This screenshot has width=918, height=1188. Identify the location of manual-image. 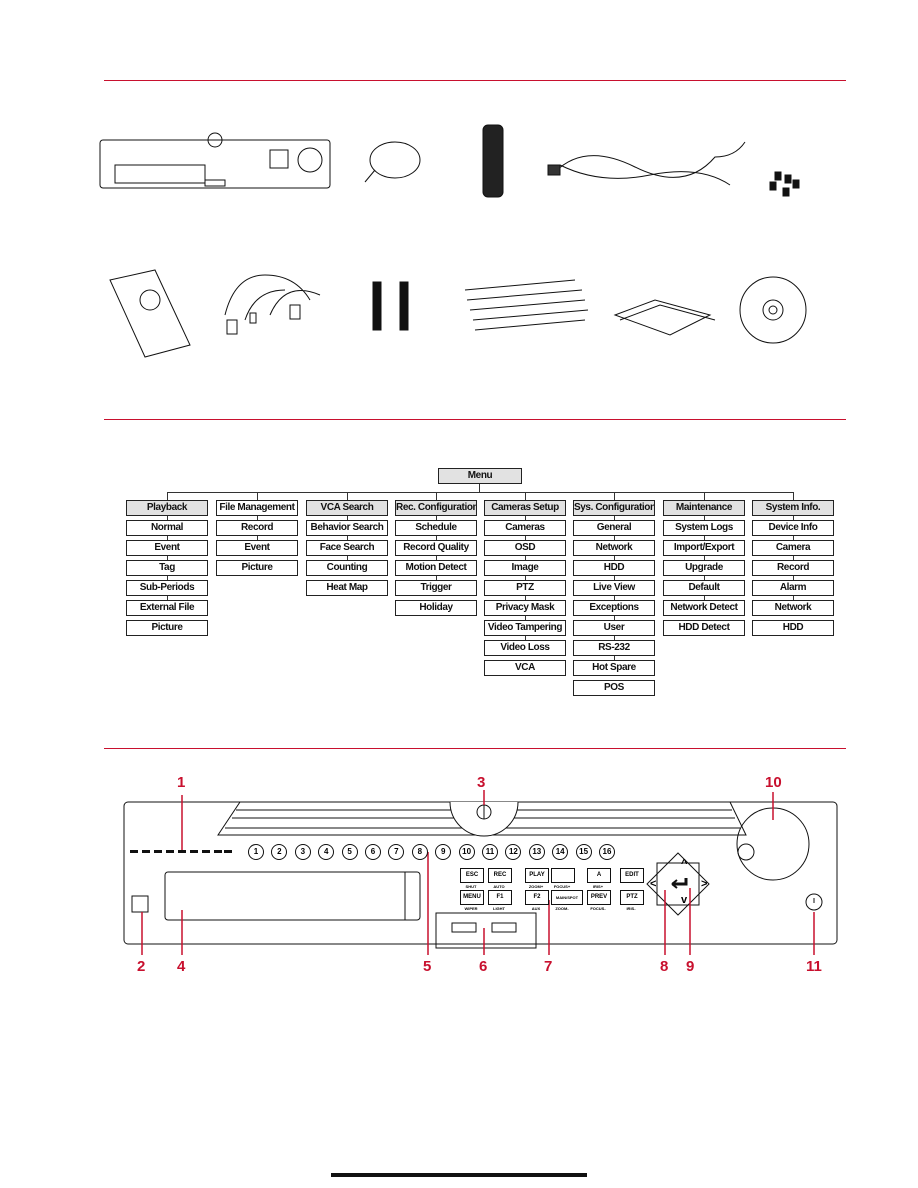
(664, 317).